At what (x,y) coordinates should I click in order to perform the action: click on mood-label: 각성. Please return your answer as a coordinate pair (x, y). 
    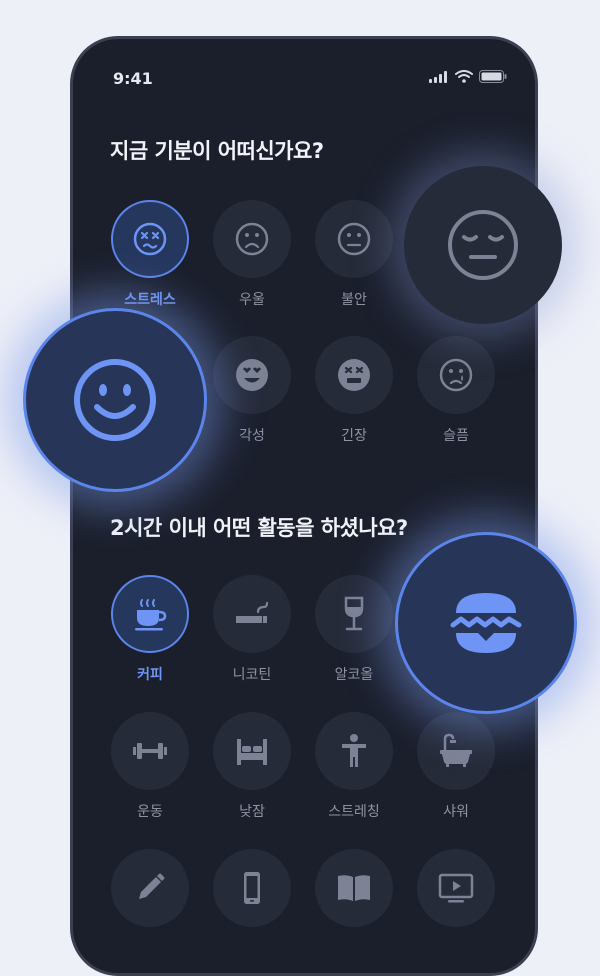
    Looking at the image, I should click on (252, 436).